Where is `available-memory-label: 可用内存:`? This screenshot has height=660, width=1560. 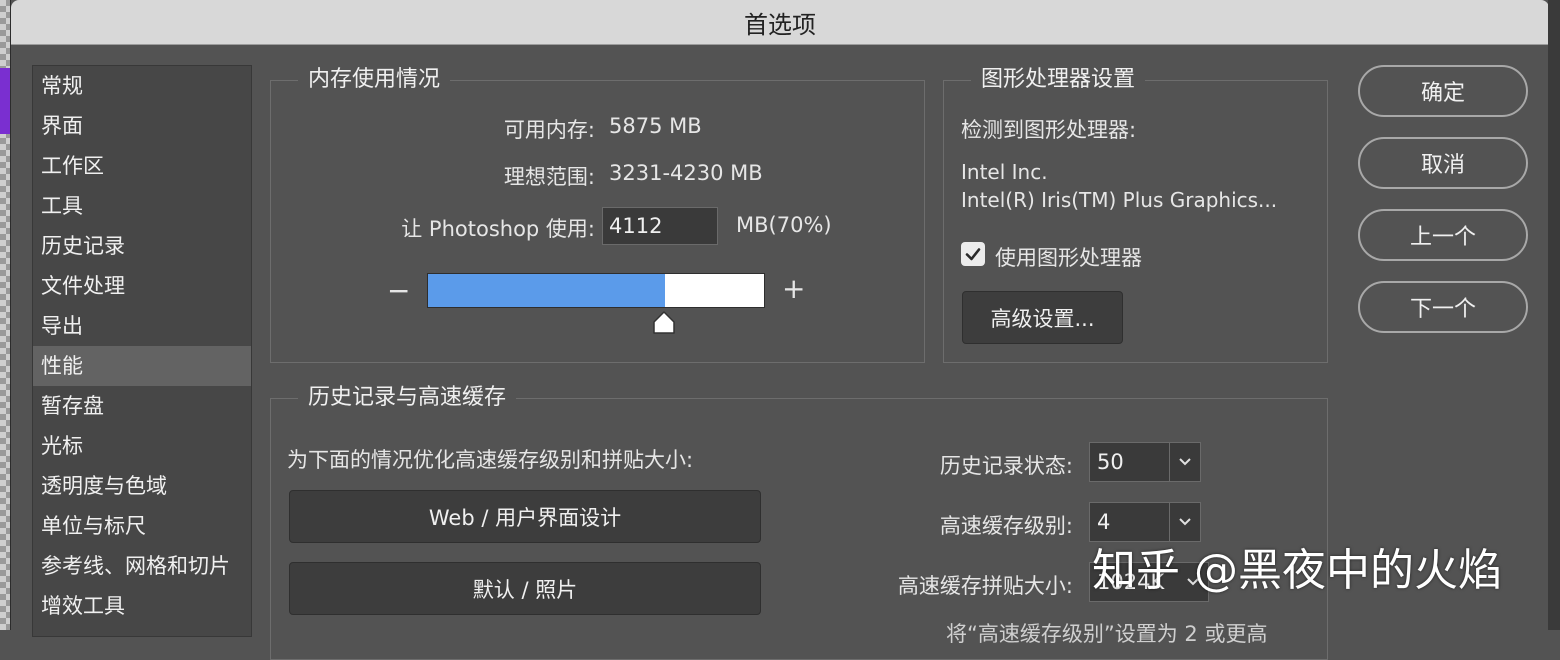
available-memory-label: 可用内存: is located at coordinates (549, 130).